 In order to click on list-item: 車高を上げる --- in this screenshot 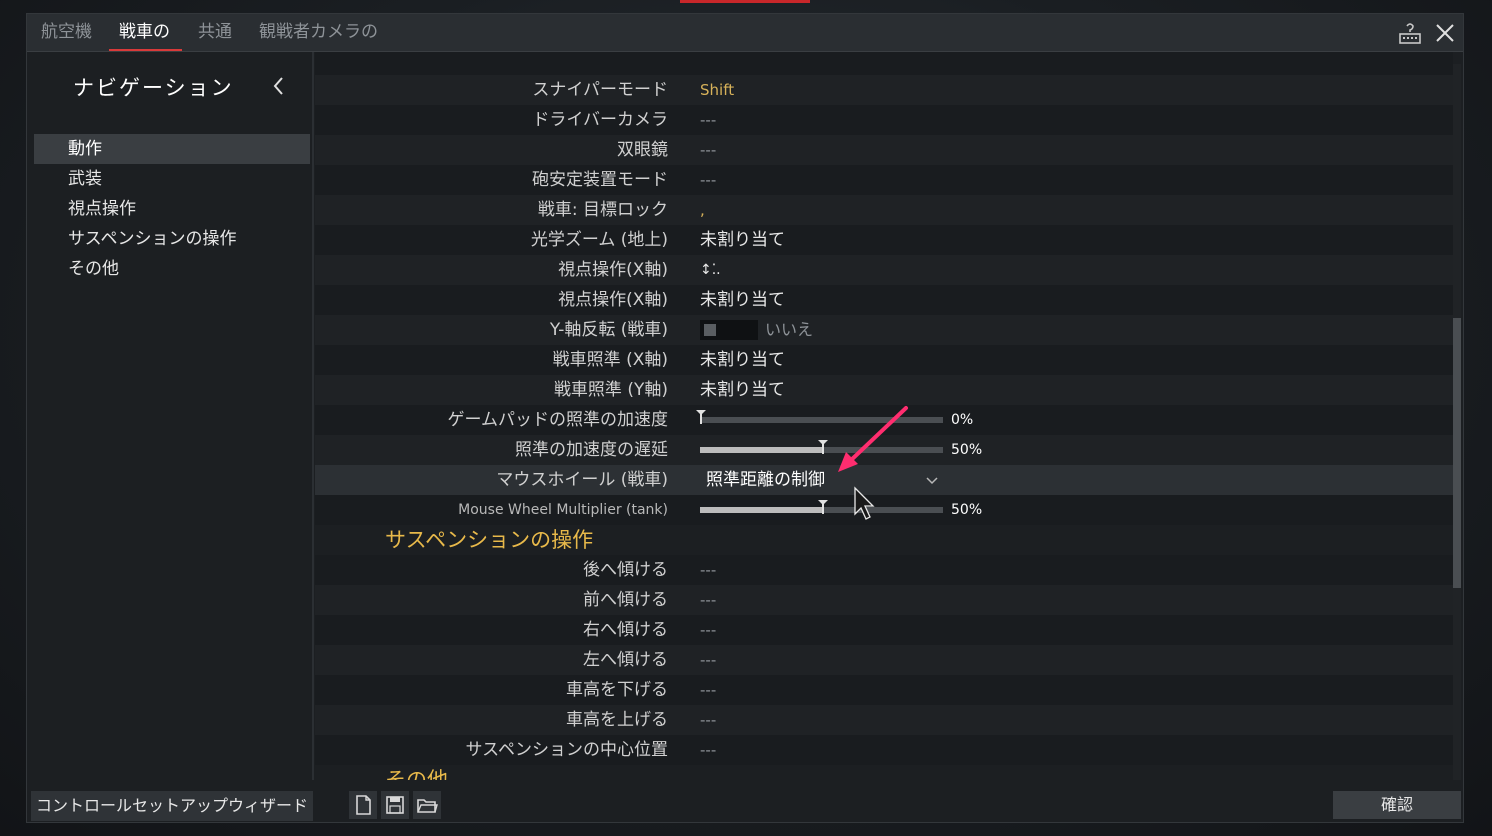, I will do `click(884, 720)`.